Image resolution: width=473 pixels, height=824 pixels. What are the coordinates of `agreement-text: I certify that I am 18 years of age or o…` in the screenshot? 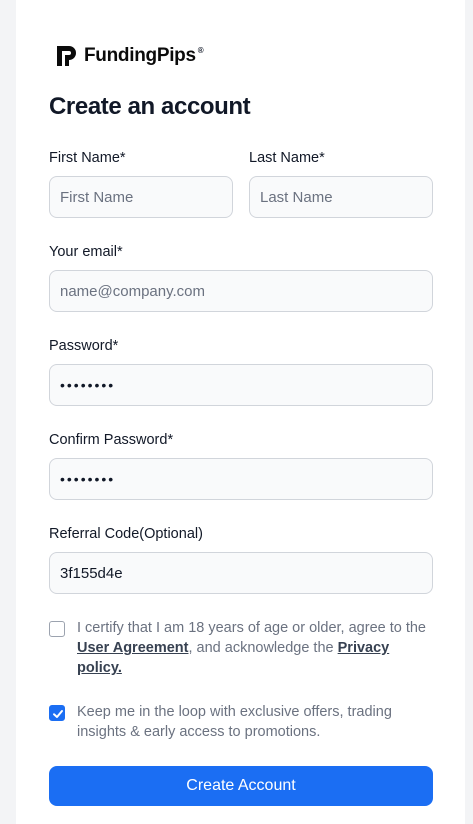 It's located at (251, 648).